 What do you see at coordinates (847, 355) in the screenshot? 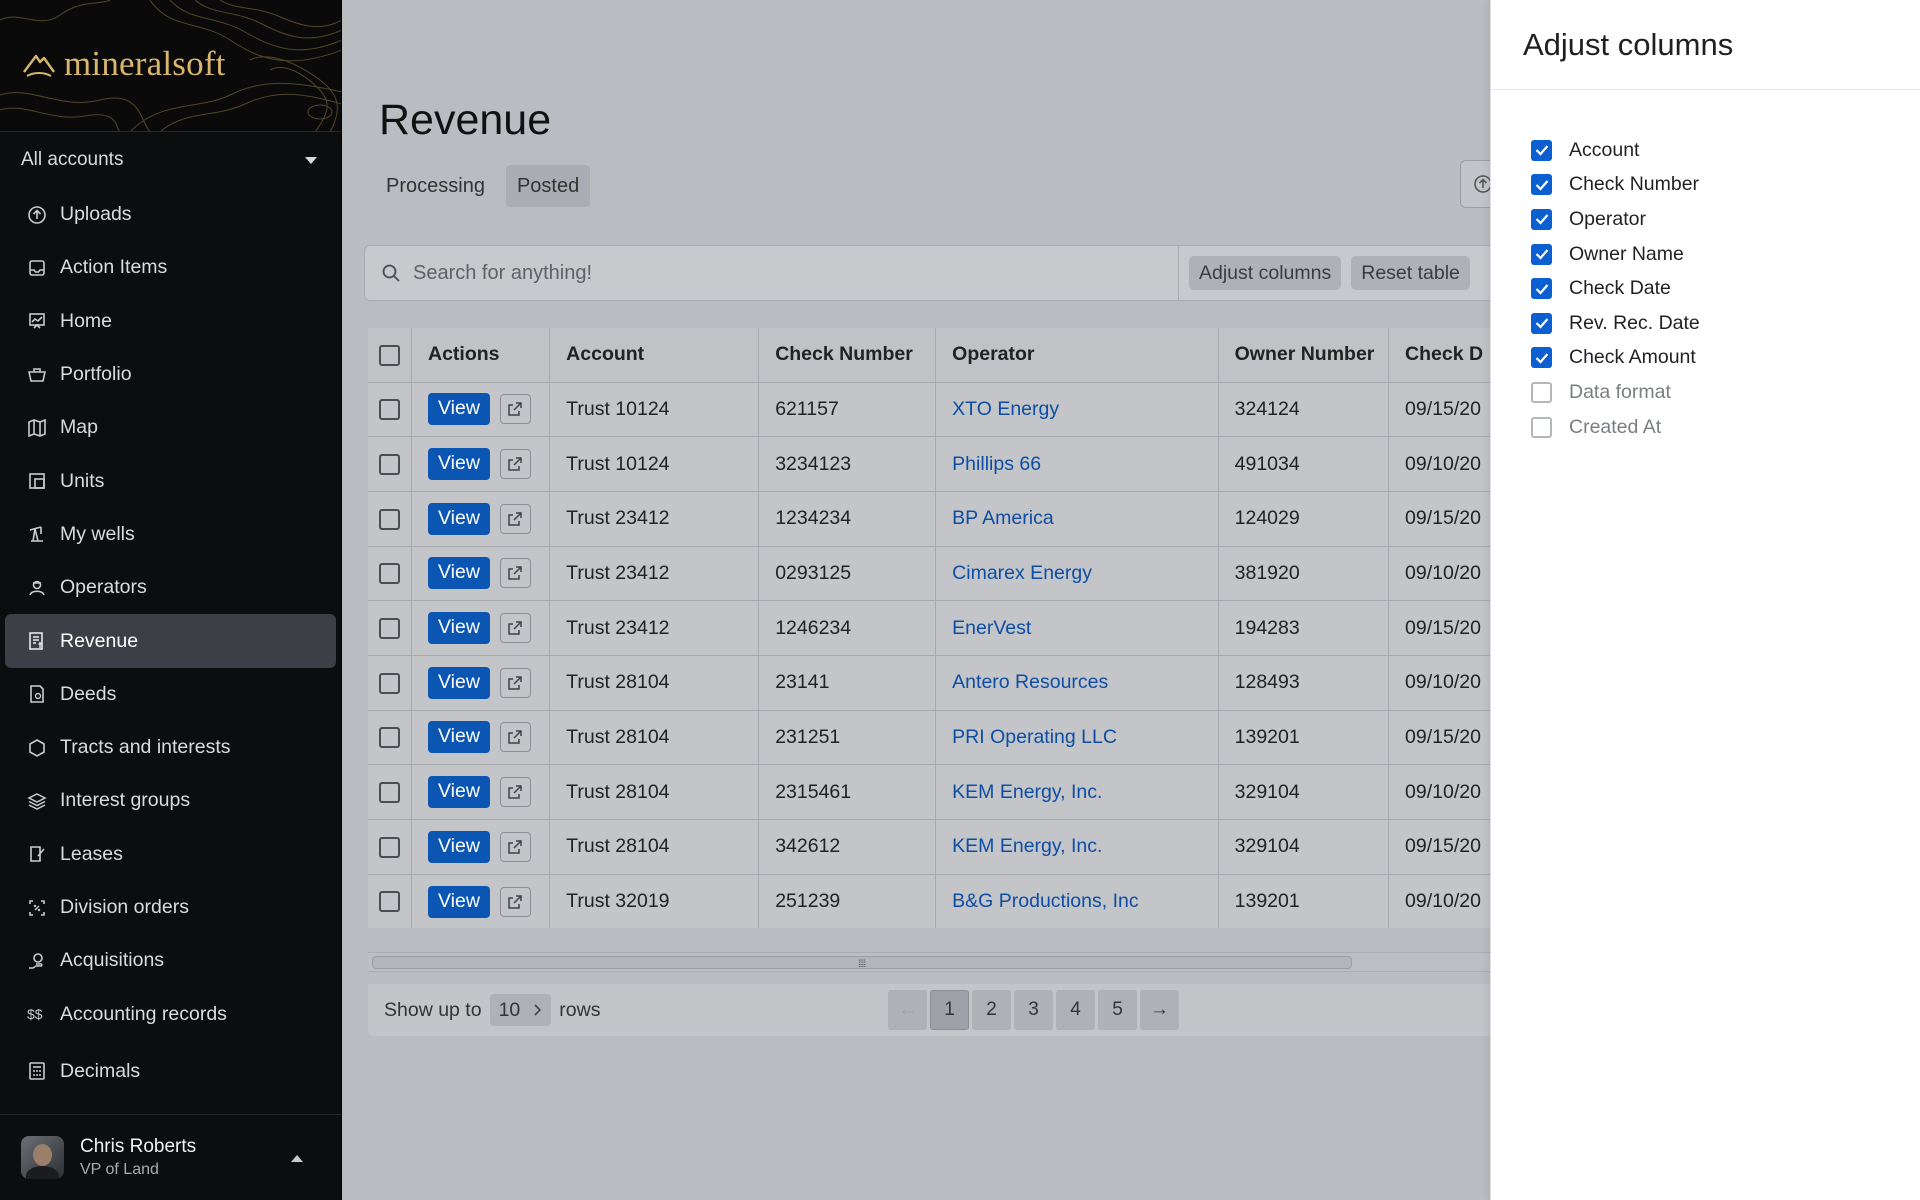
I see `column-header-check-number: Check Number` at bounding box center [847, 355].